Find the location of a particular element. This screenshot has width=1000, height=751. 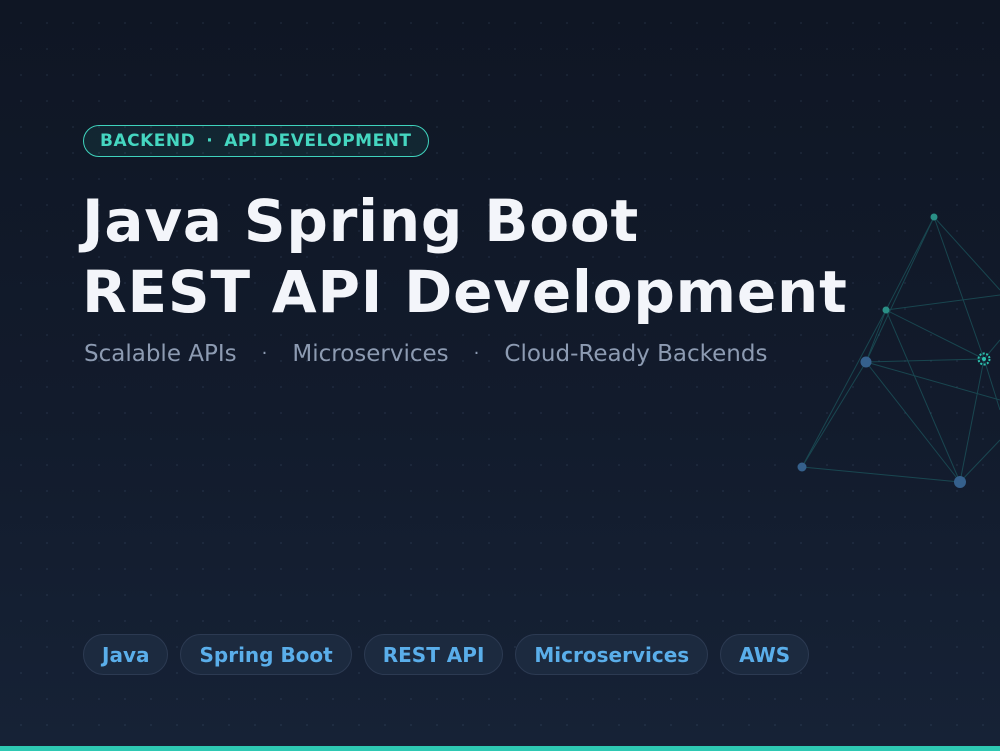

tag-rest-api: REST API is located at coordinates (433, 654).